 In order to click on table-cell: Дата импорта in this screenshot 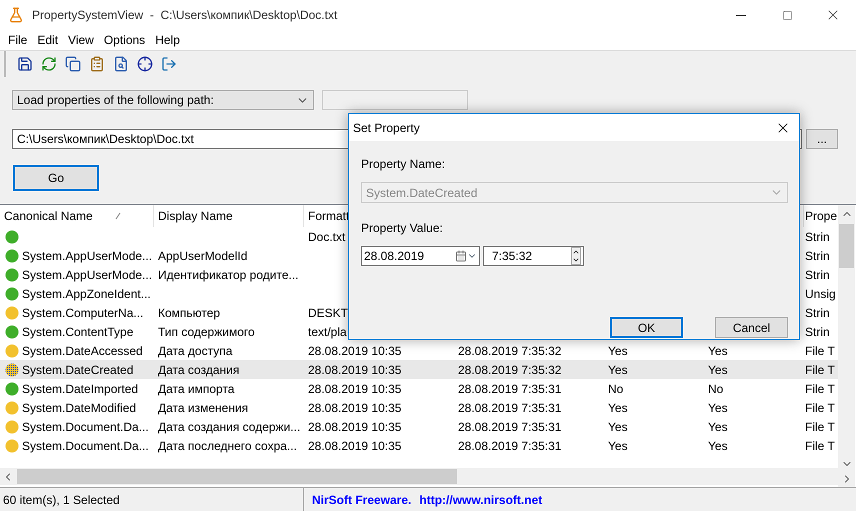, I will do `click(196, 389)`.